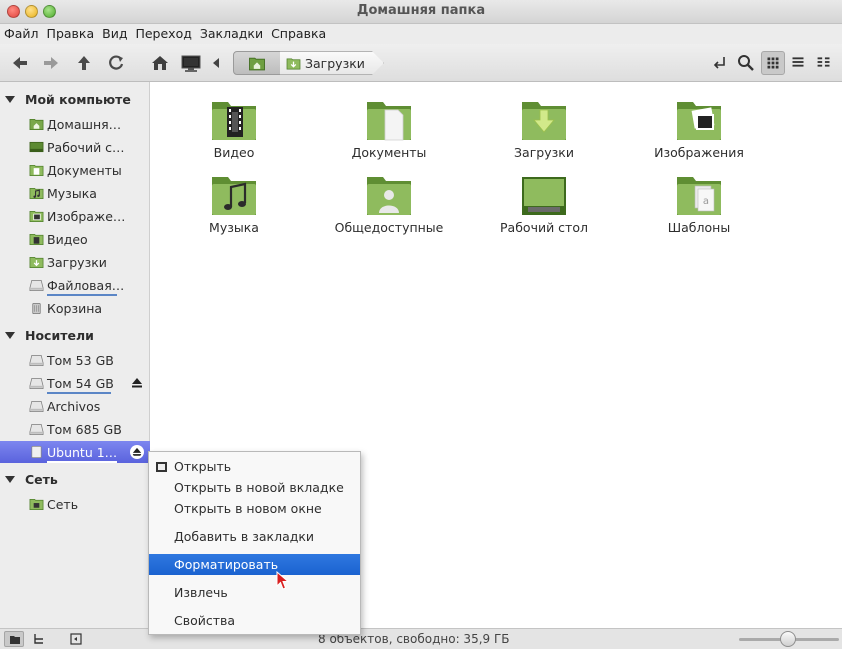  Describe the element at coordinates (254, 536) in the screenshot. I see `menu-item-add-bookmark: Добавить в закладки` at that location.